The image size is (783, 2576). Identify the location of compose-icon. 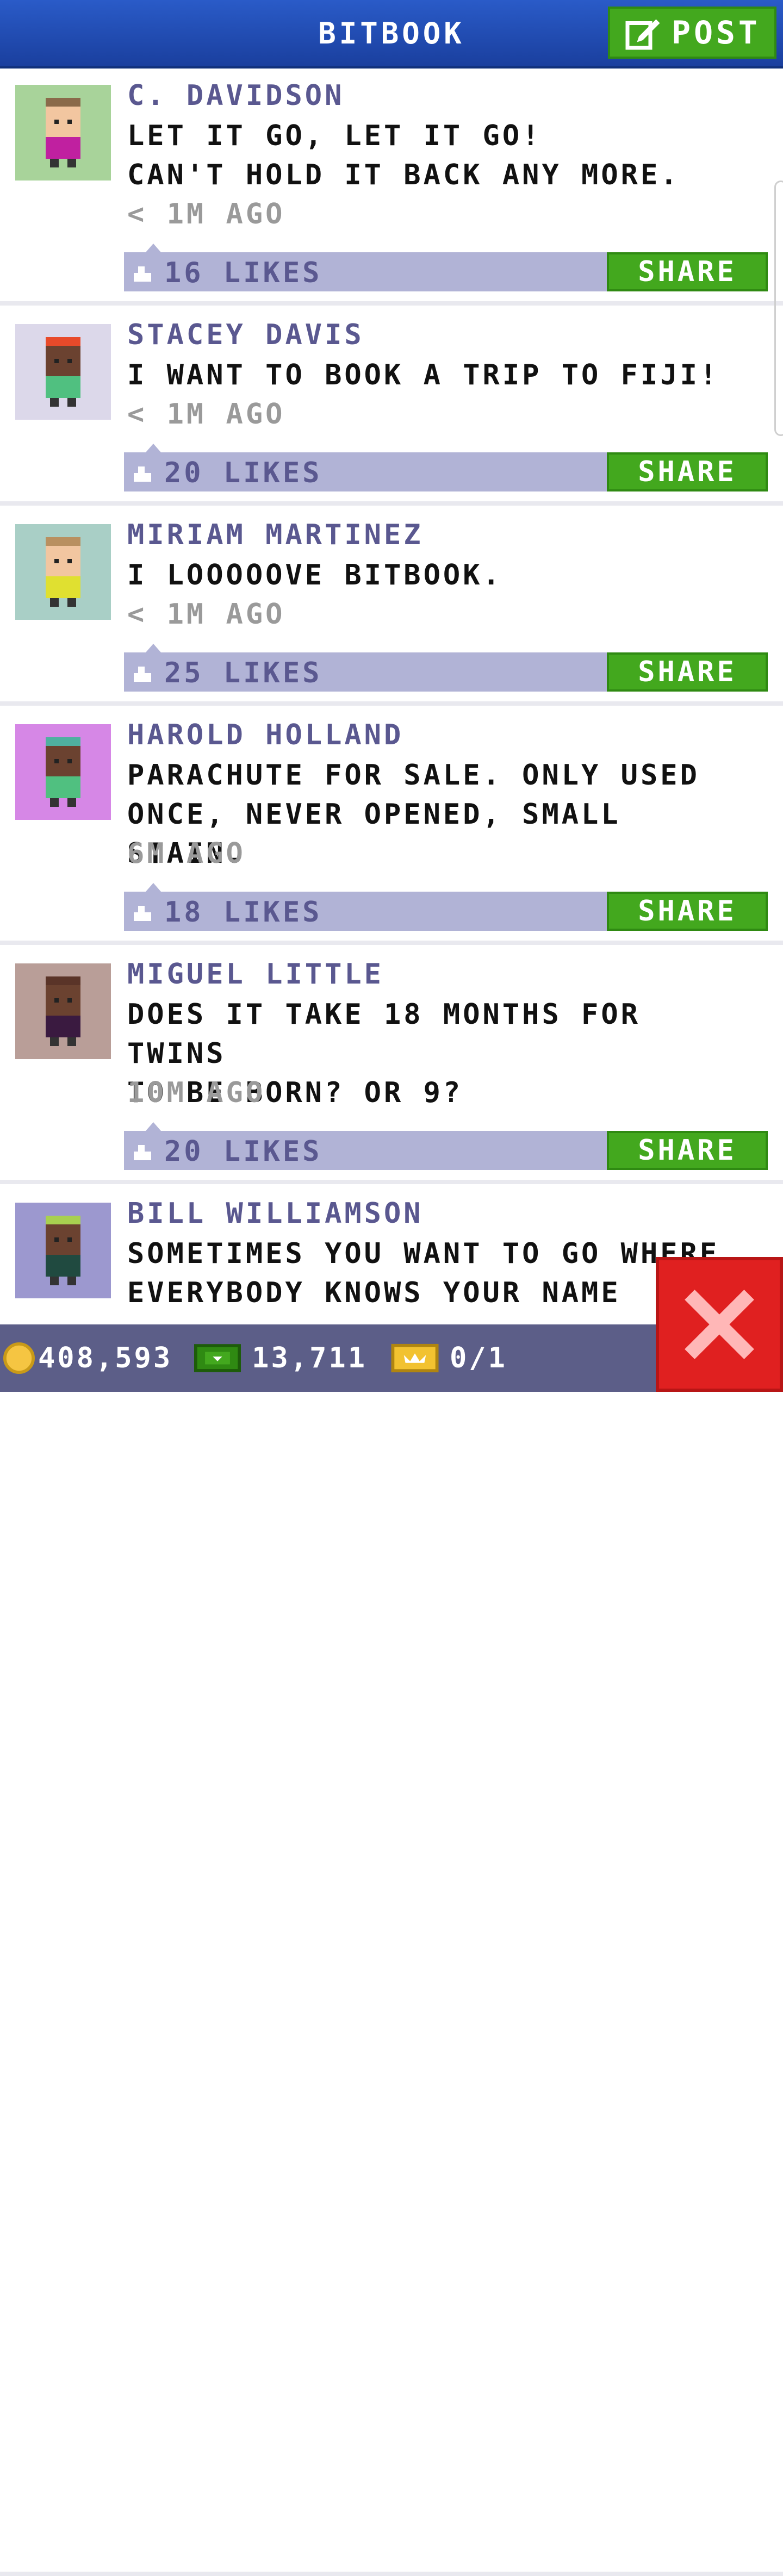
(642, 34).